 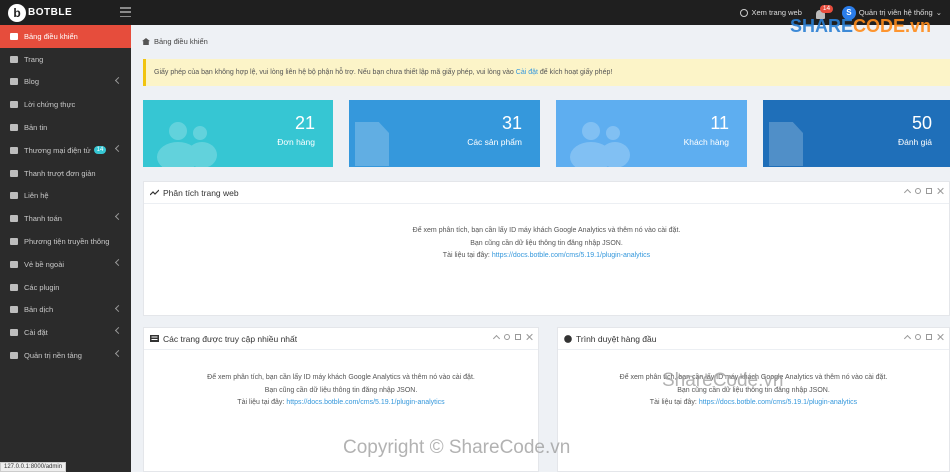 What do you see at coordinates (65, 196) in the screenshot?
I see `sidebar-item: Liên hệ` at bounding box center [65, 196].